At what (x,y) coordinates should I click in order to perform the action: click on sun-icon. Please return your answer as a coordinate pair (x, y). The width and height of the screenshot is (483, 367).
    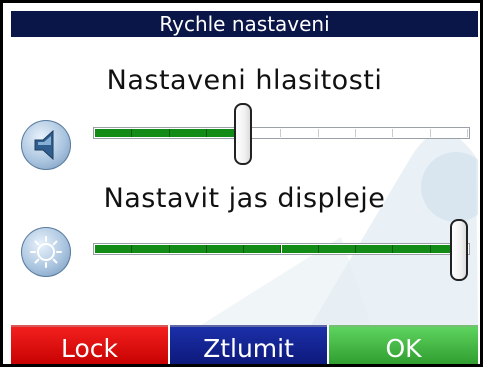
    Looking at the image, I should click on (46, 252).